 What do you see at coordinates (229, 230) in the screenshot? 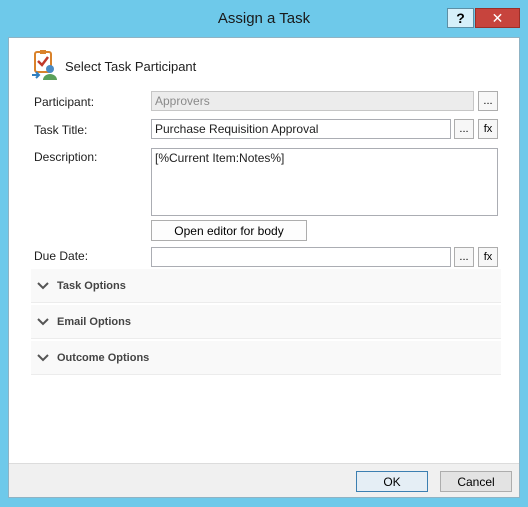
I see `open-editor-button: Open editor for body` at bounding box center [229, 230].